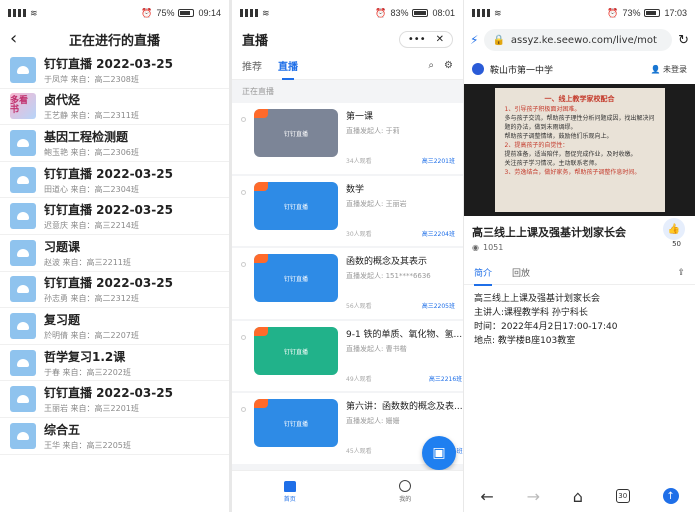 The height and width of the screenshot is (512, 695). Describe the element at coordinates (114, 180) in the screenshot. I see `list-item: 钉钉直播 2022-03-25 田道心 来自：高二2304班` at that location.